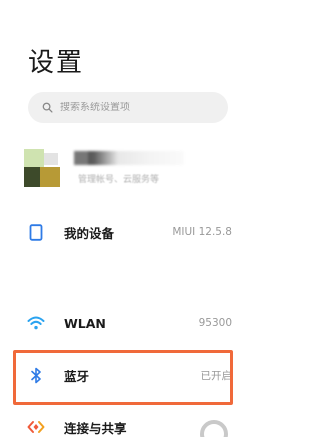  What do you see at coordinates (215, 323) in the screenshot?
I see `row-value: 95300` at bounding box center [215, 323].